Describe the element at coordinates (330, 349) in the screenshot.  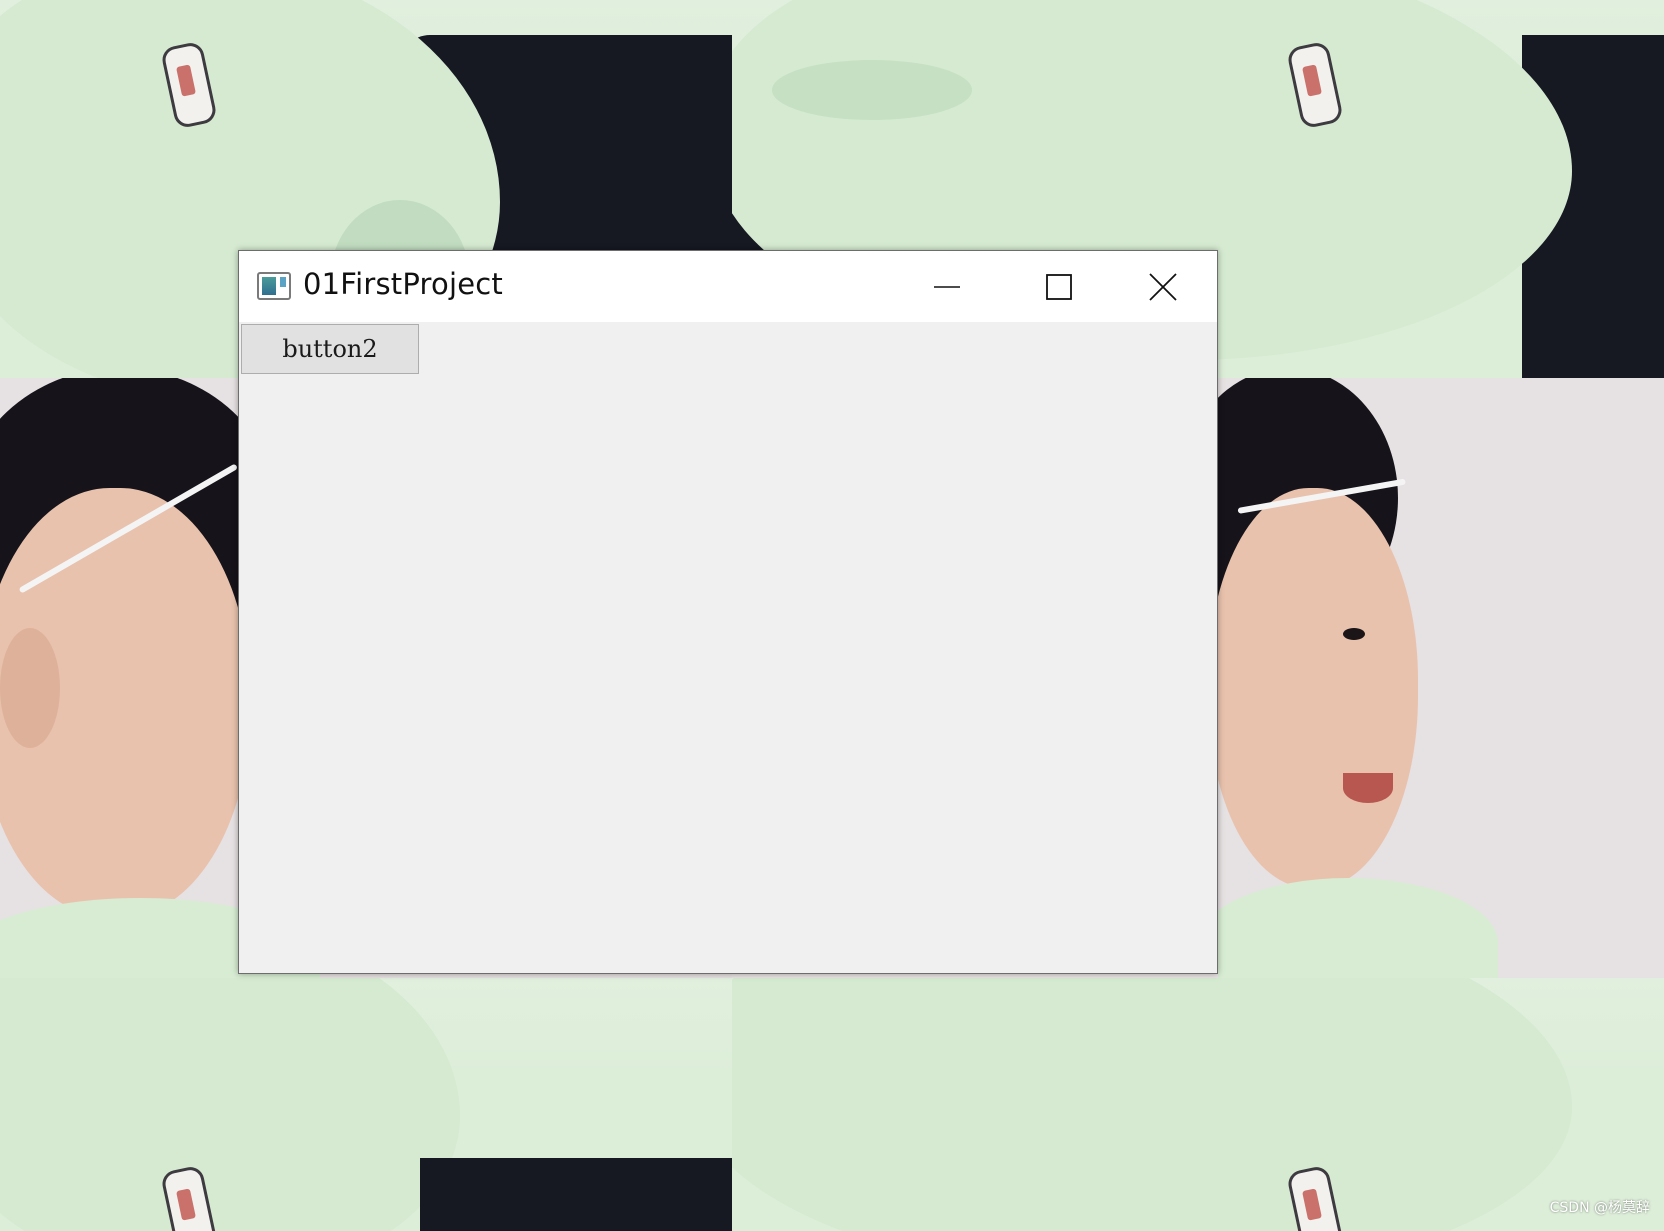
I see `button2: button2` at that location.